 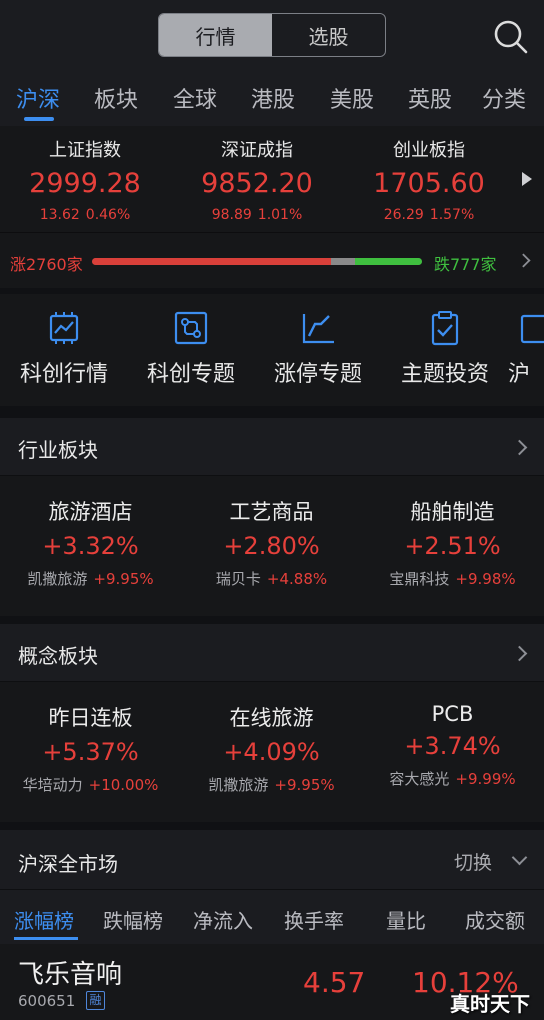 What do you see at coordinates (519, 374) in the screenshot?
I see `shortcut-label: 沪` at bounding box center [519, 374].